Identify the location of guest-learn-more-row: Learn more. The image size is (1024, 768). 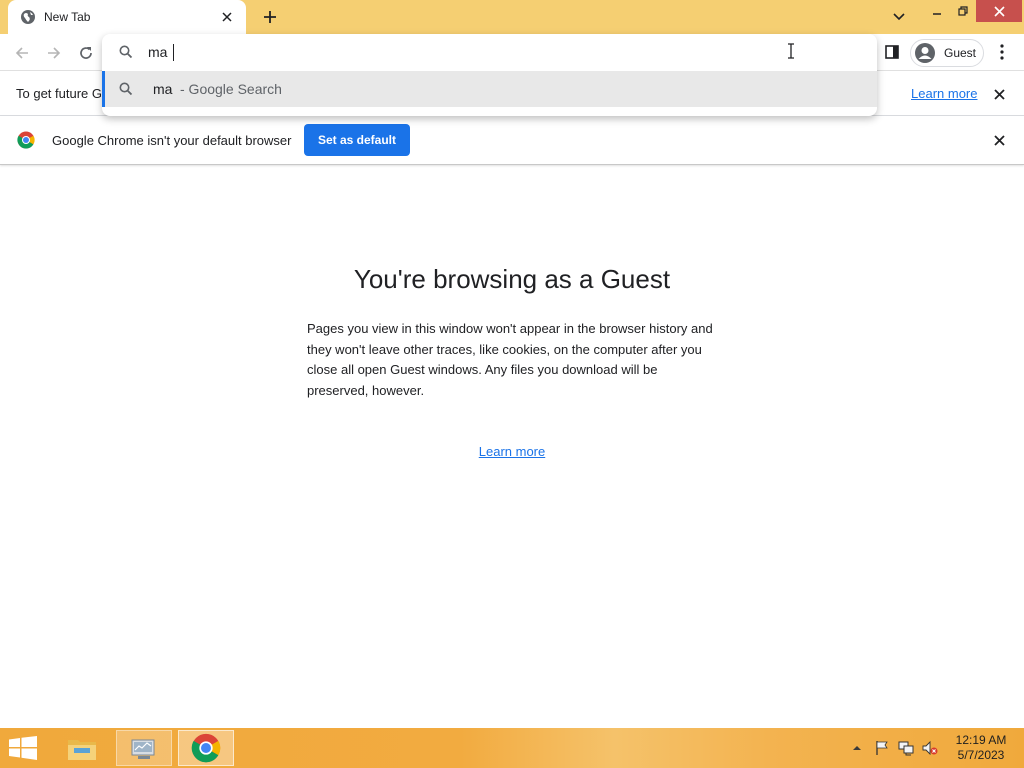
(512, 451).